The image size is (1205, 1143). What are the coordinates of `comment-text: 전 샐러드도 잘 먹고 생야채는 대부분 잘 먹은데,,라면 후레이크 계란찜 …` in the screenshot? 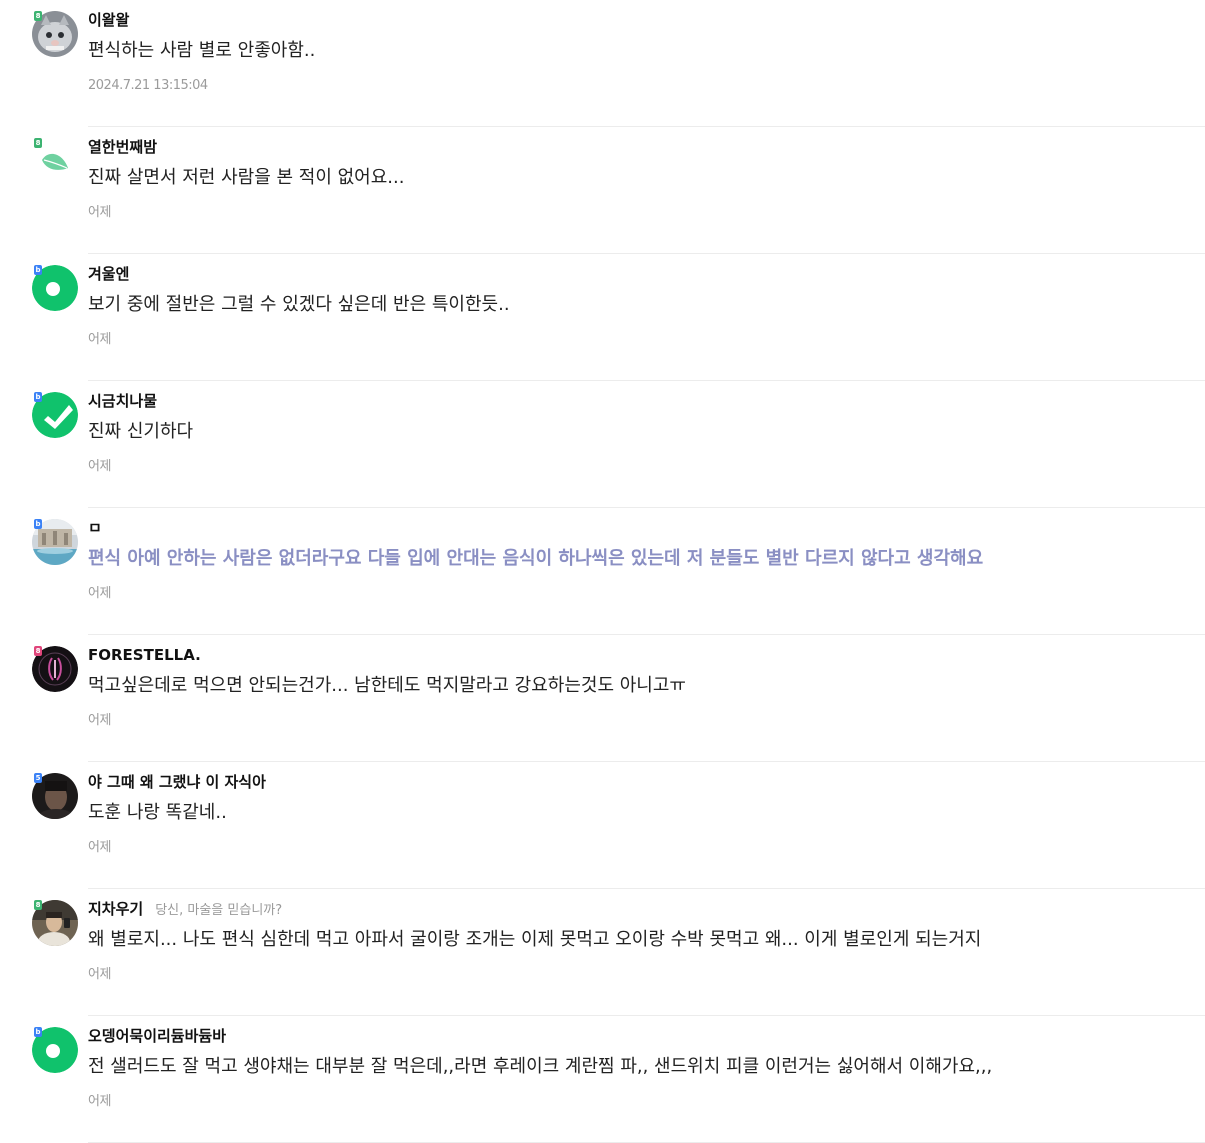 It's located at (540, 1066).